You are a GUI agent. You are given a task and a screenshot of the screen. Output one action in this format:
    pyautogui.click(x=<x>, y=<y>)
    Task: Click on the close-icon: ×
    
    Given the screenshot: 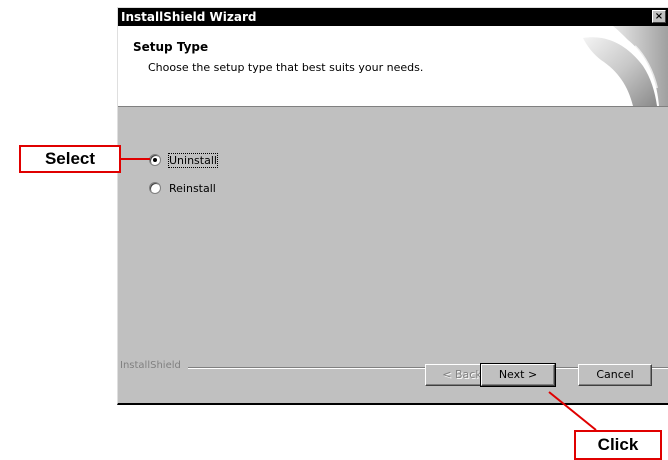 What is the action you would take?
    pyautogui.click(x=659, y=16)
    